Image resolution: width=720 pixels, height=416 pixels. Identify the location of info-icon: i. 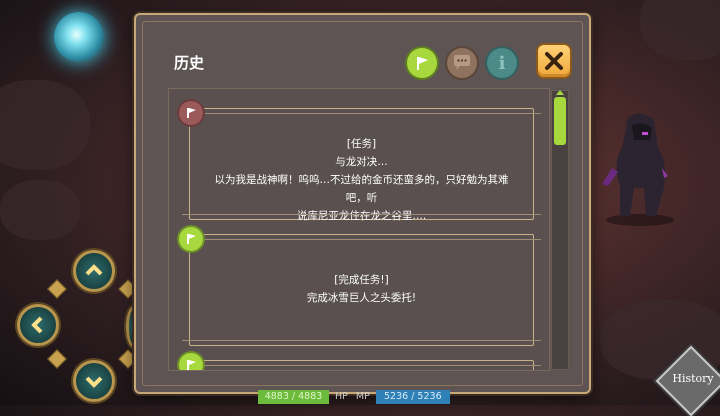
(502, 63).